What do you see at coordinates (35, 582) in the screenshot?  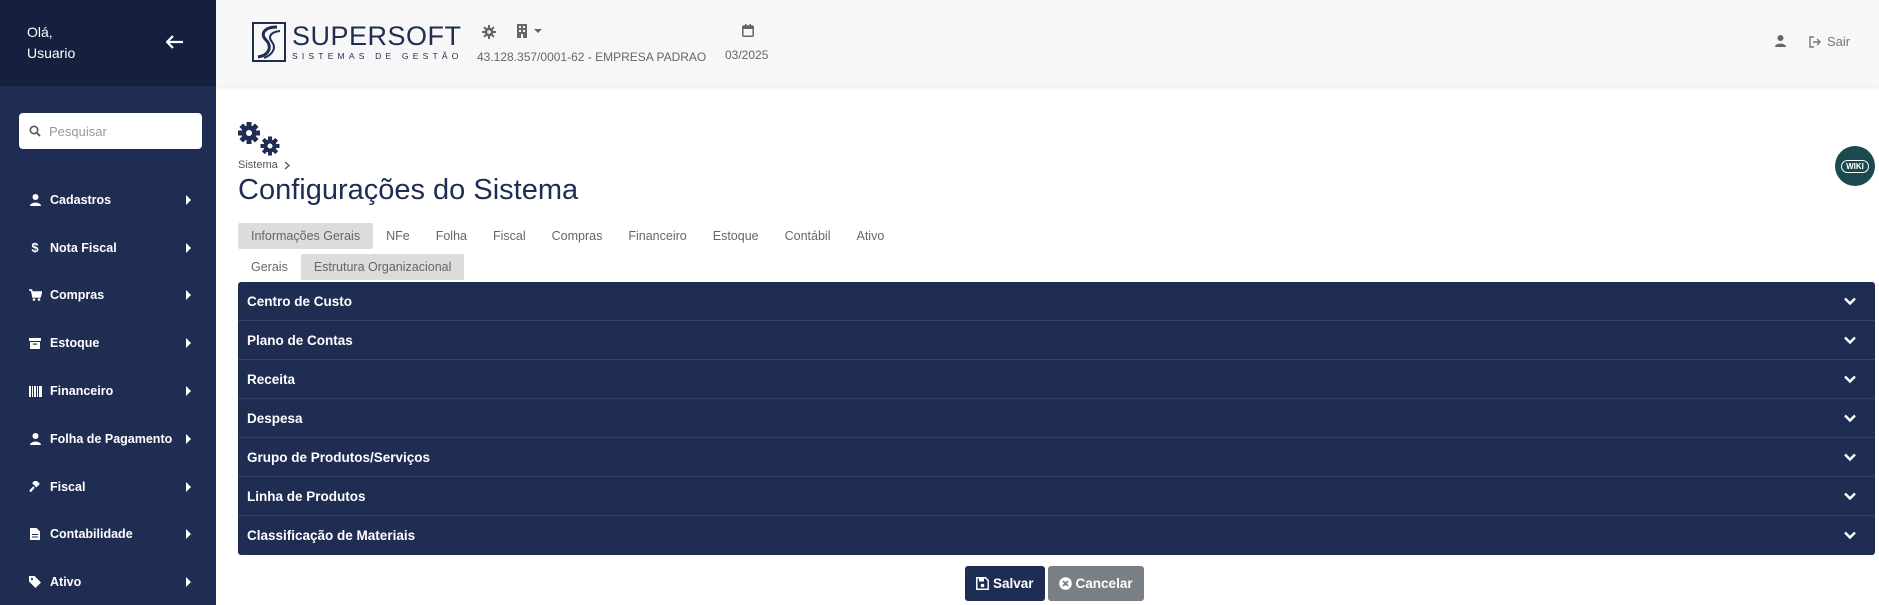 I see `tag-icon` at bounding box center [35, 582].